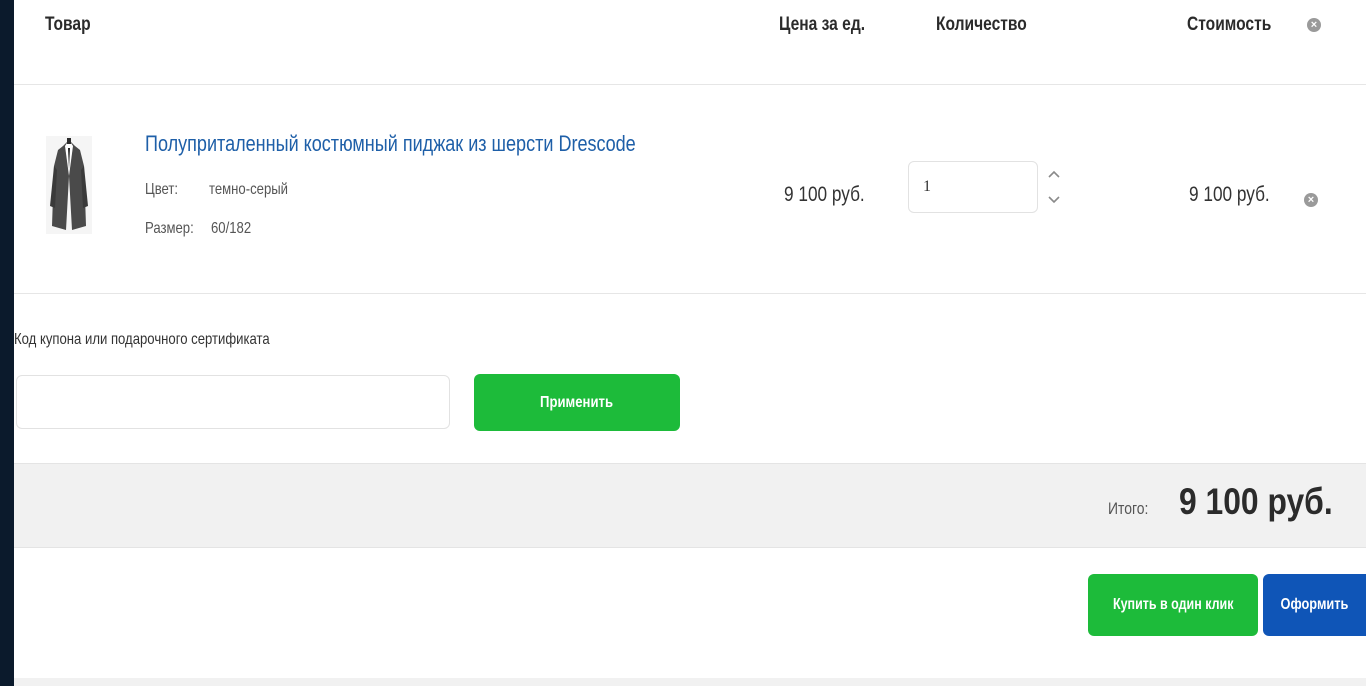 Image resolution: width=1366 pixels, height=686 pixels. What do you see at coordinates (1128, 508) in the screenshot?
I see `total-label: Итого:` at bounding box center [1128, 508].